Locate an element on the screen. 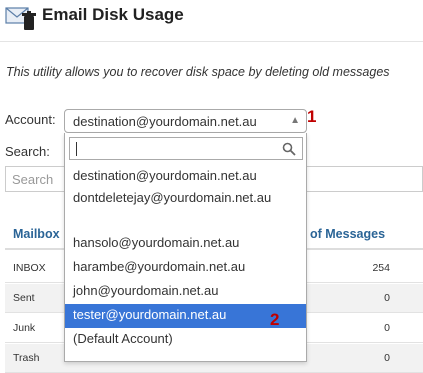 The height and width of the screenshot is (373, 423). chevron-up-icon: ▲ is located at coordinates (295, 120).